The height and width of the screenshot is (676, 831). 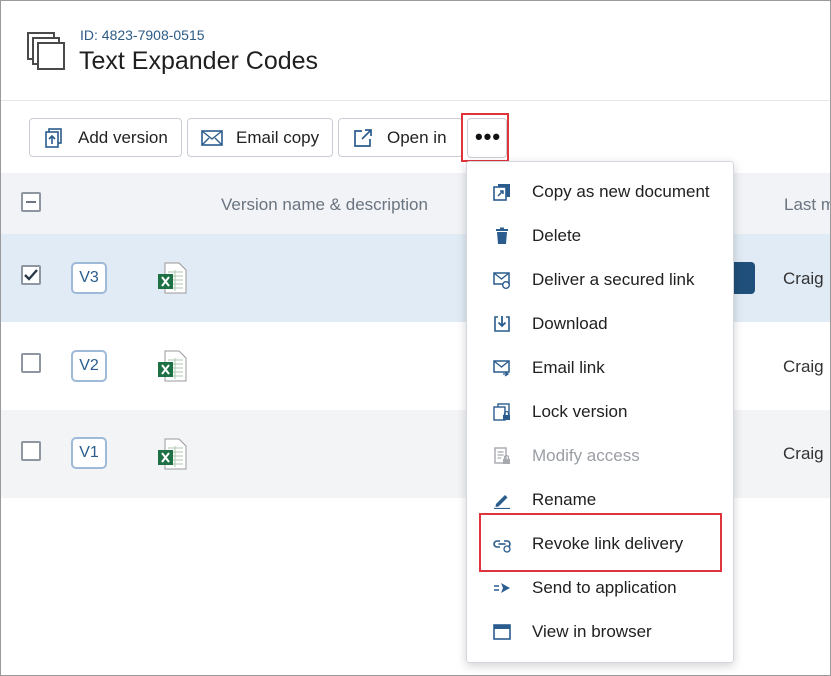 What do you see at coordinates (417, 137) in the screenshot?
I see `open-in-label: Open in` at bounding box center [417, 137].